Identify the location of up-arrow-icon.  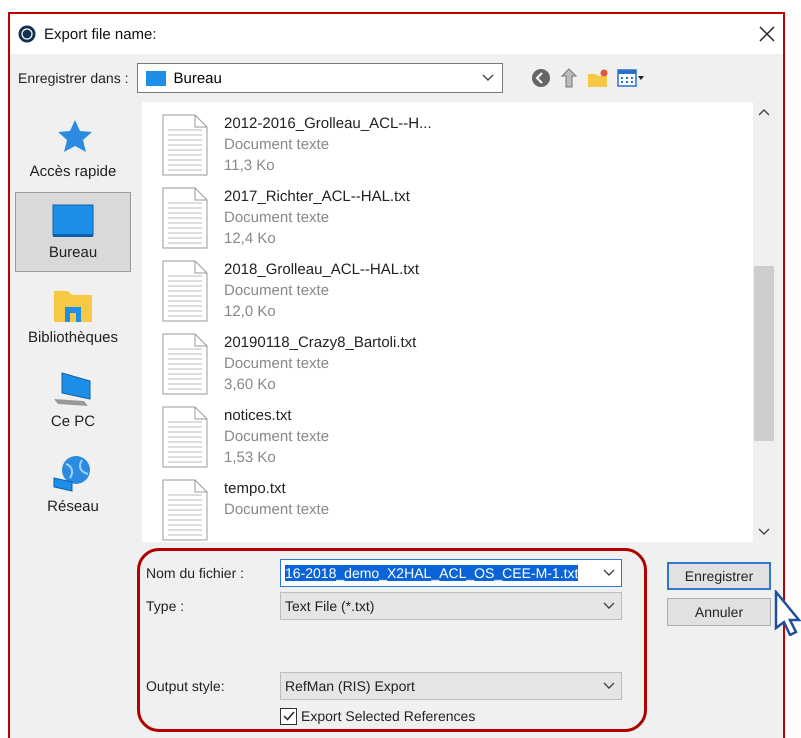
(568, 78).